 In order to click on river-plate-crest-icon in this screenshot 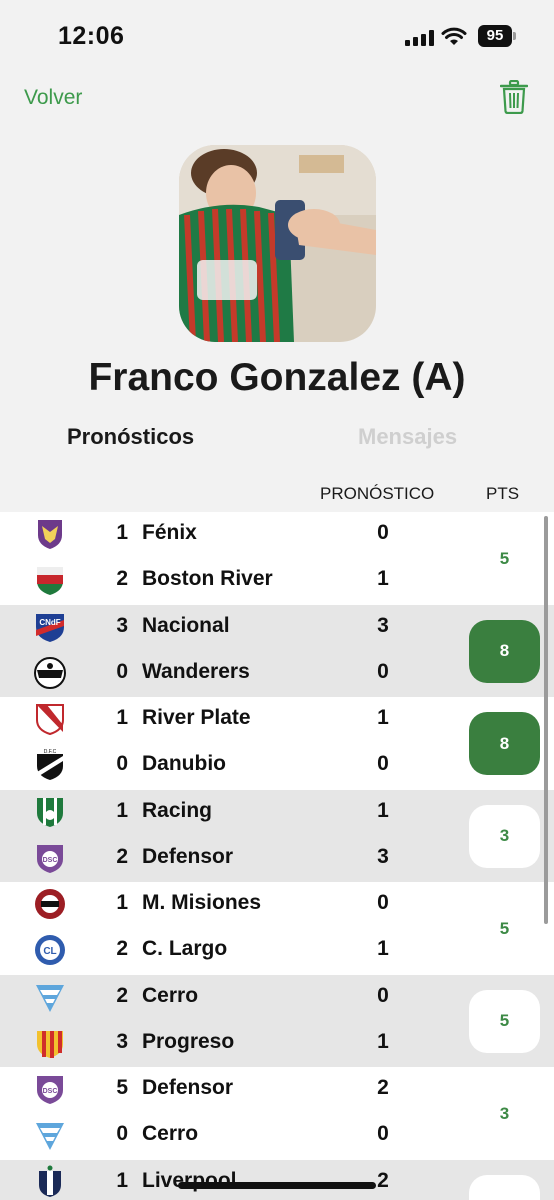, I will do `click(50, 720)`.